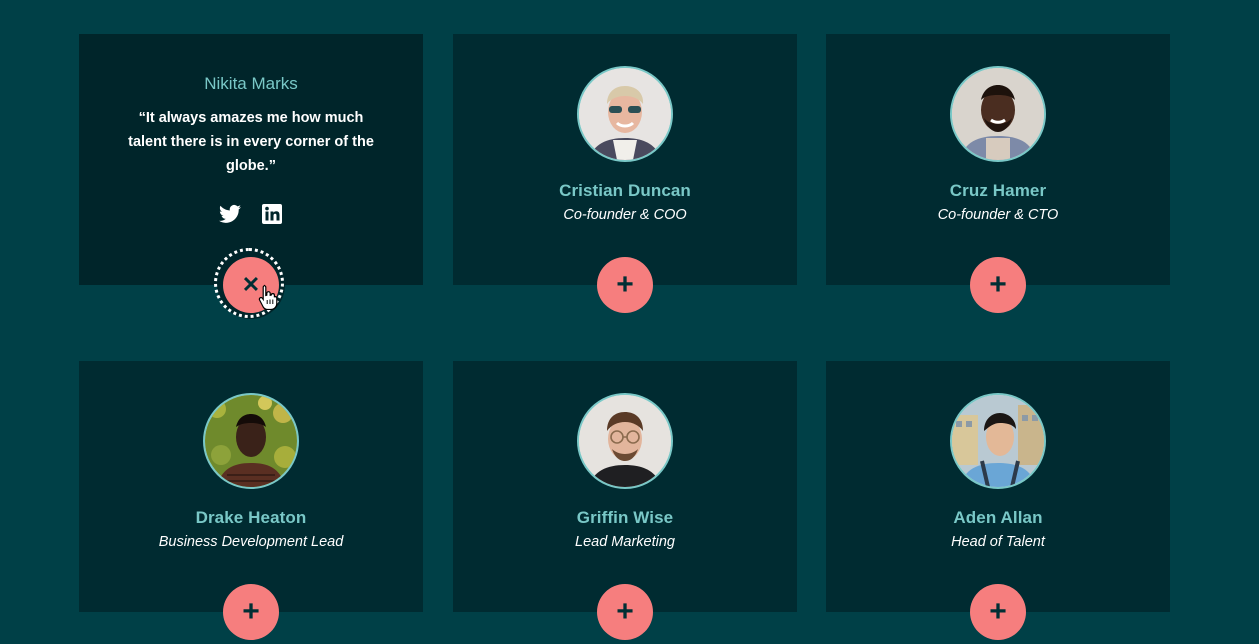  I want to click on twitter-icon, so click(230, 214).